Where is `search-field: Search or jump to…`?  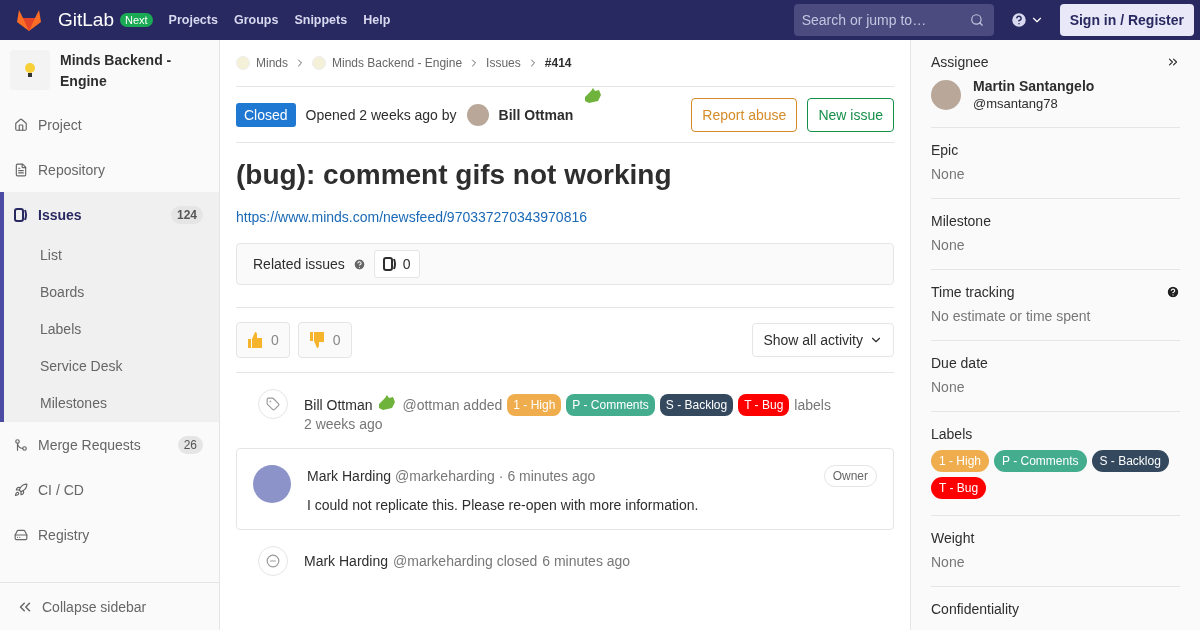 search-field: Search or jump to… is located at coordinates (893, 20).